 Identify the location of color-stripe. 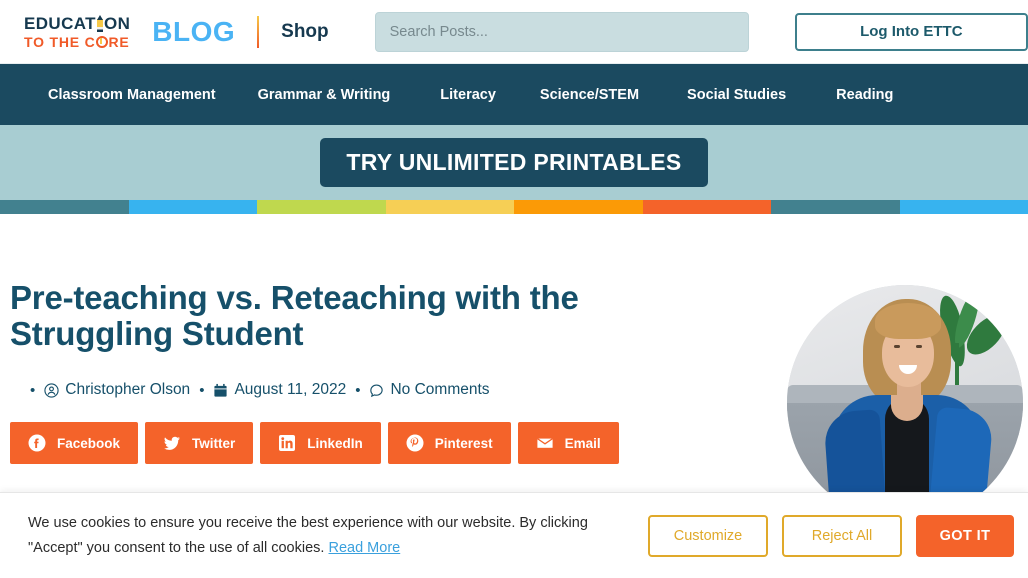
(514, 207).